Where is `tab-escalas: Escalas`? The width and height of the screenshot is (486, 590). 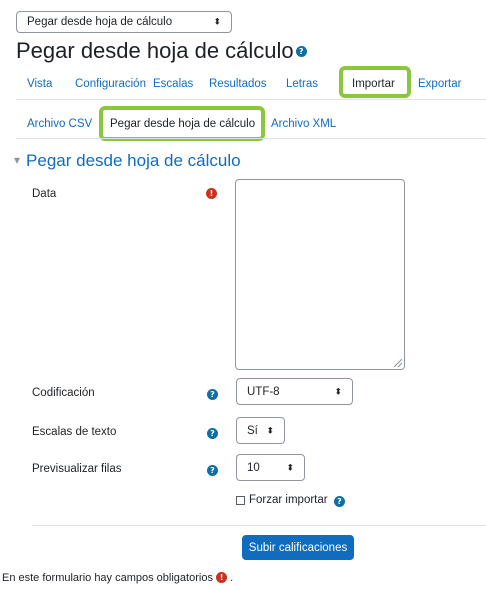
tab-escalas: Escalas is located at coordinates (173, 84).